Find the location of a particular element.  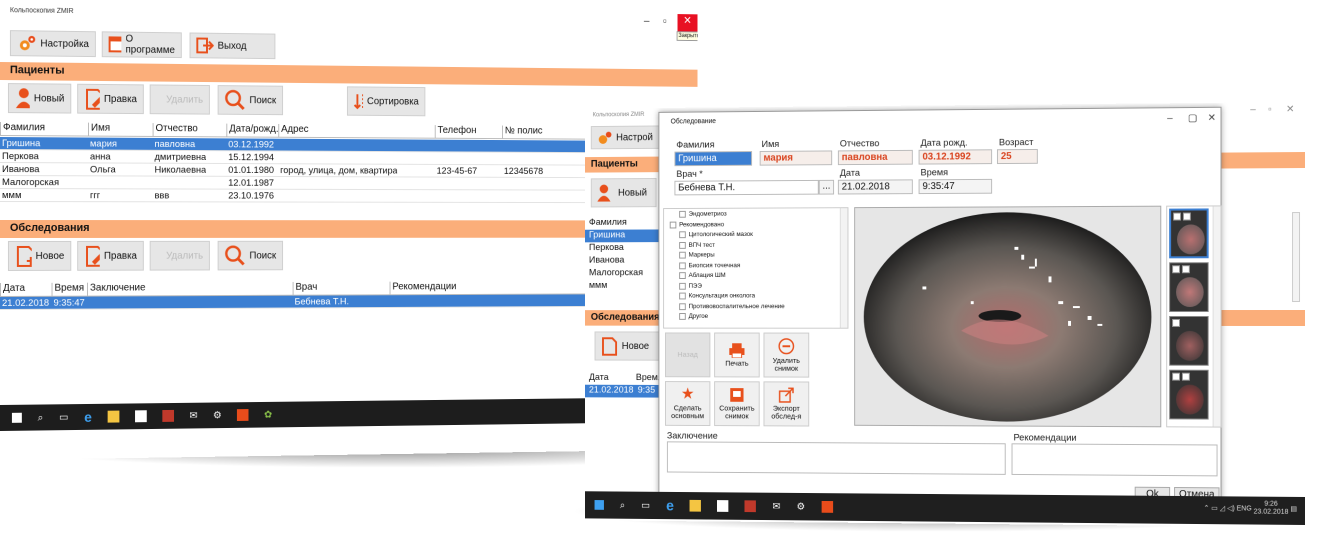

tree-item: ВПЧ тест is located at coordinates (697, 245).